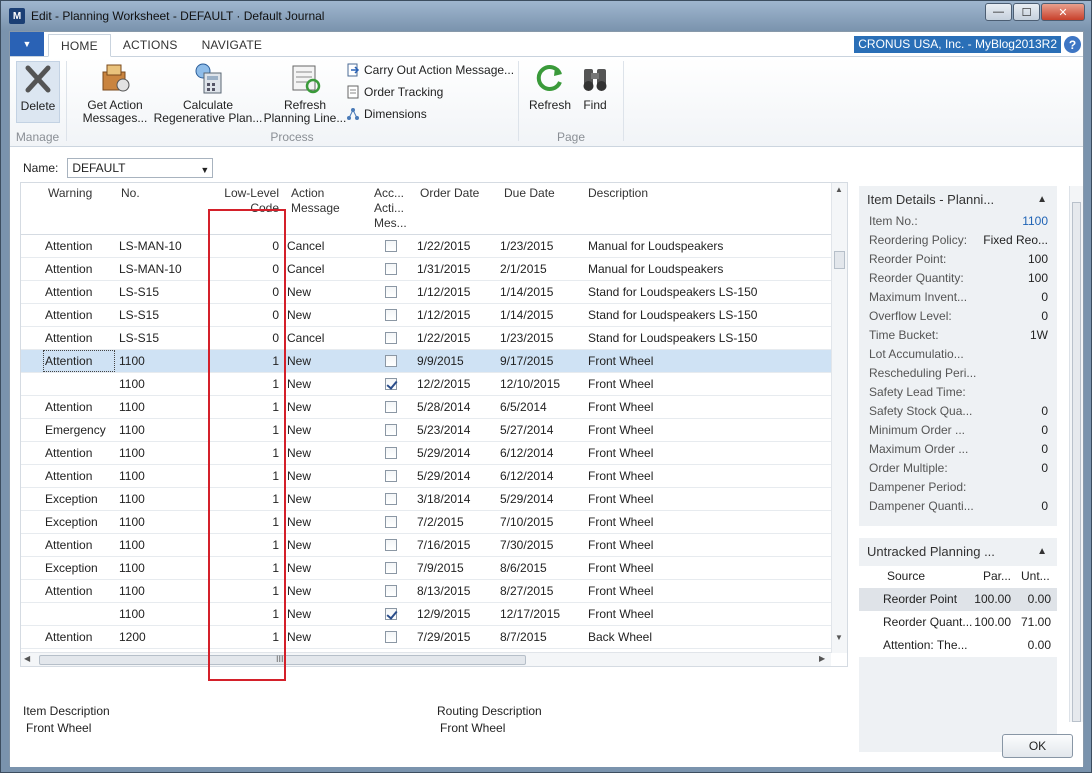 This screenshot has width=1092, height=773. Describe the element at coordinates (526, 361) in the screenshot. I see `cell-due-date: 9/17/2015` at that location.